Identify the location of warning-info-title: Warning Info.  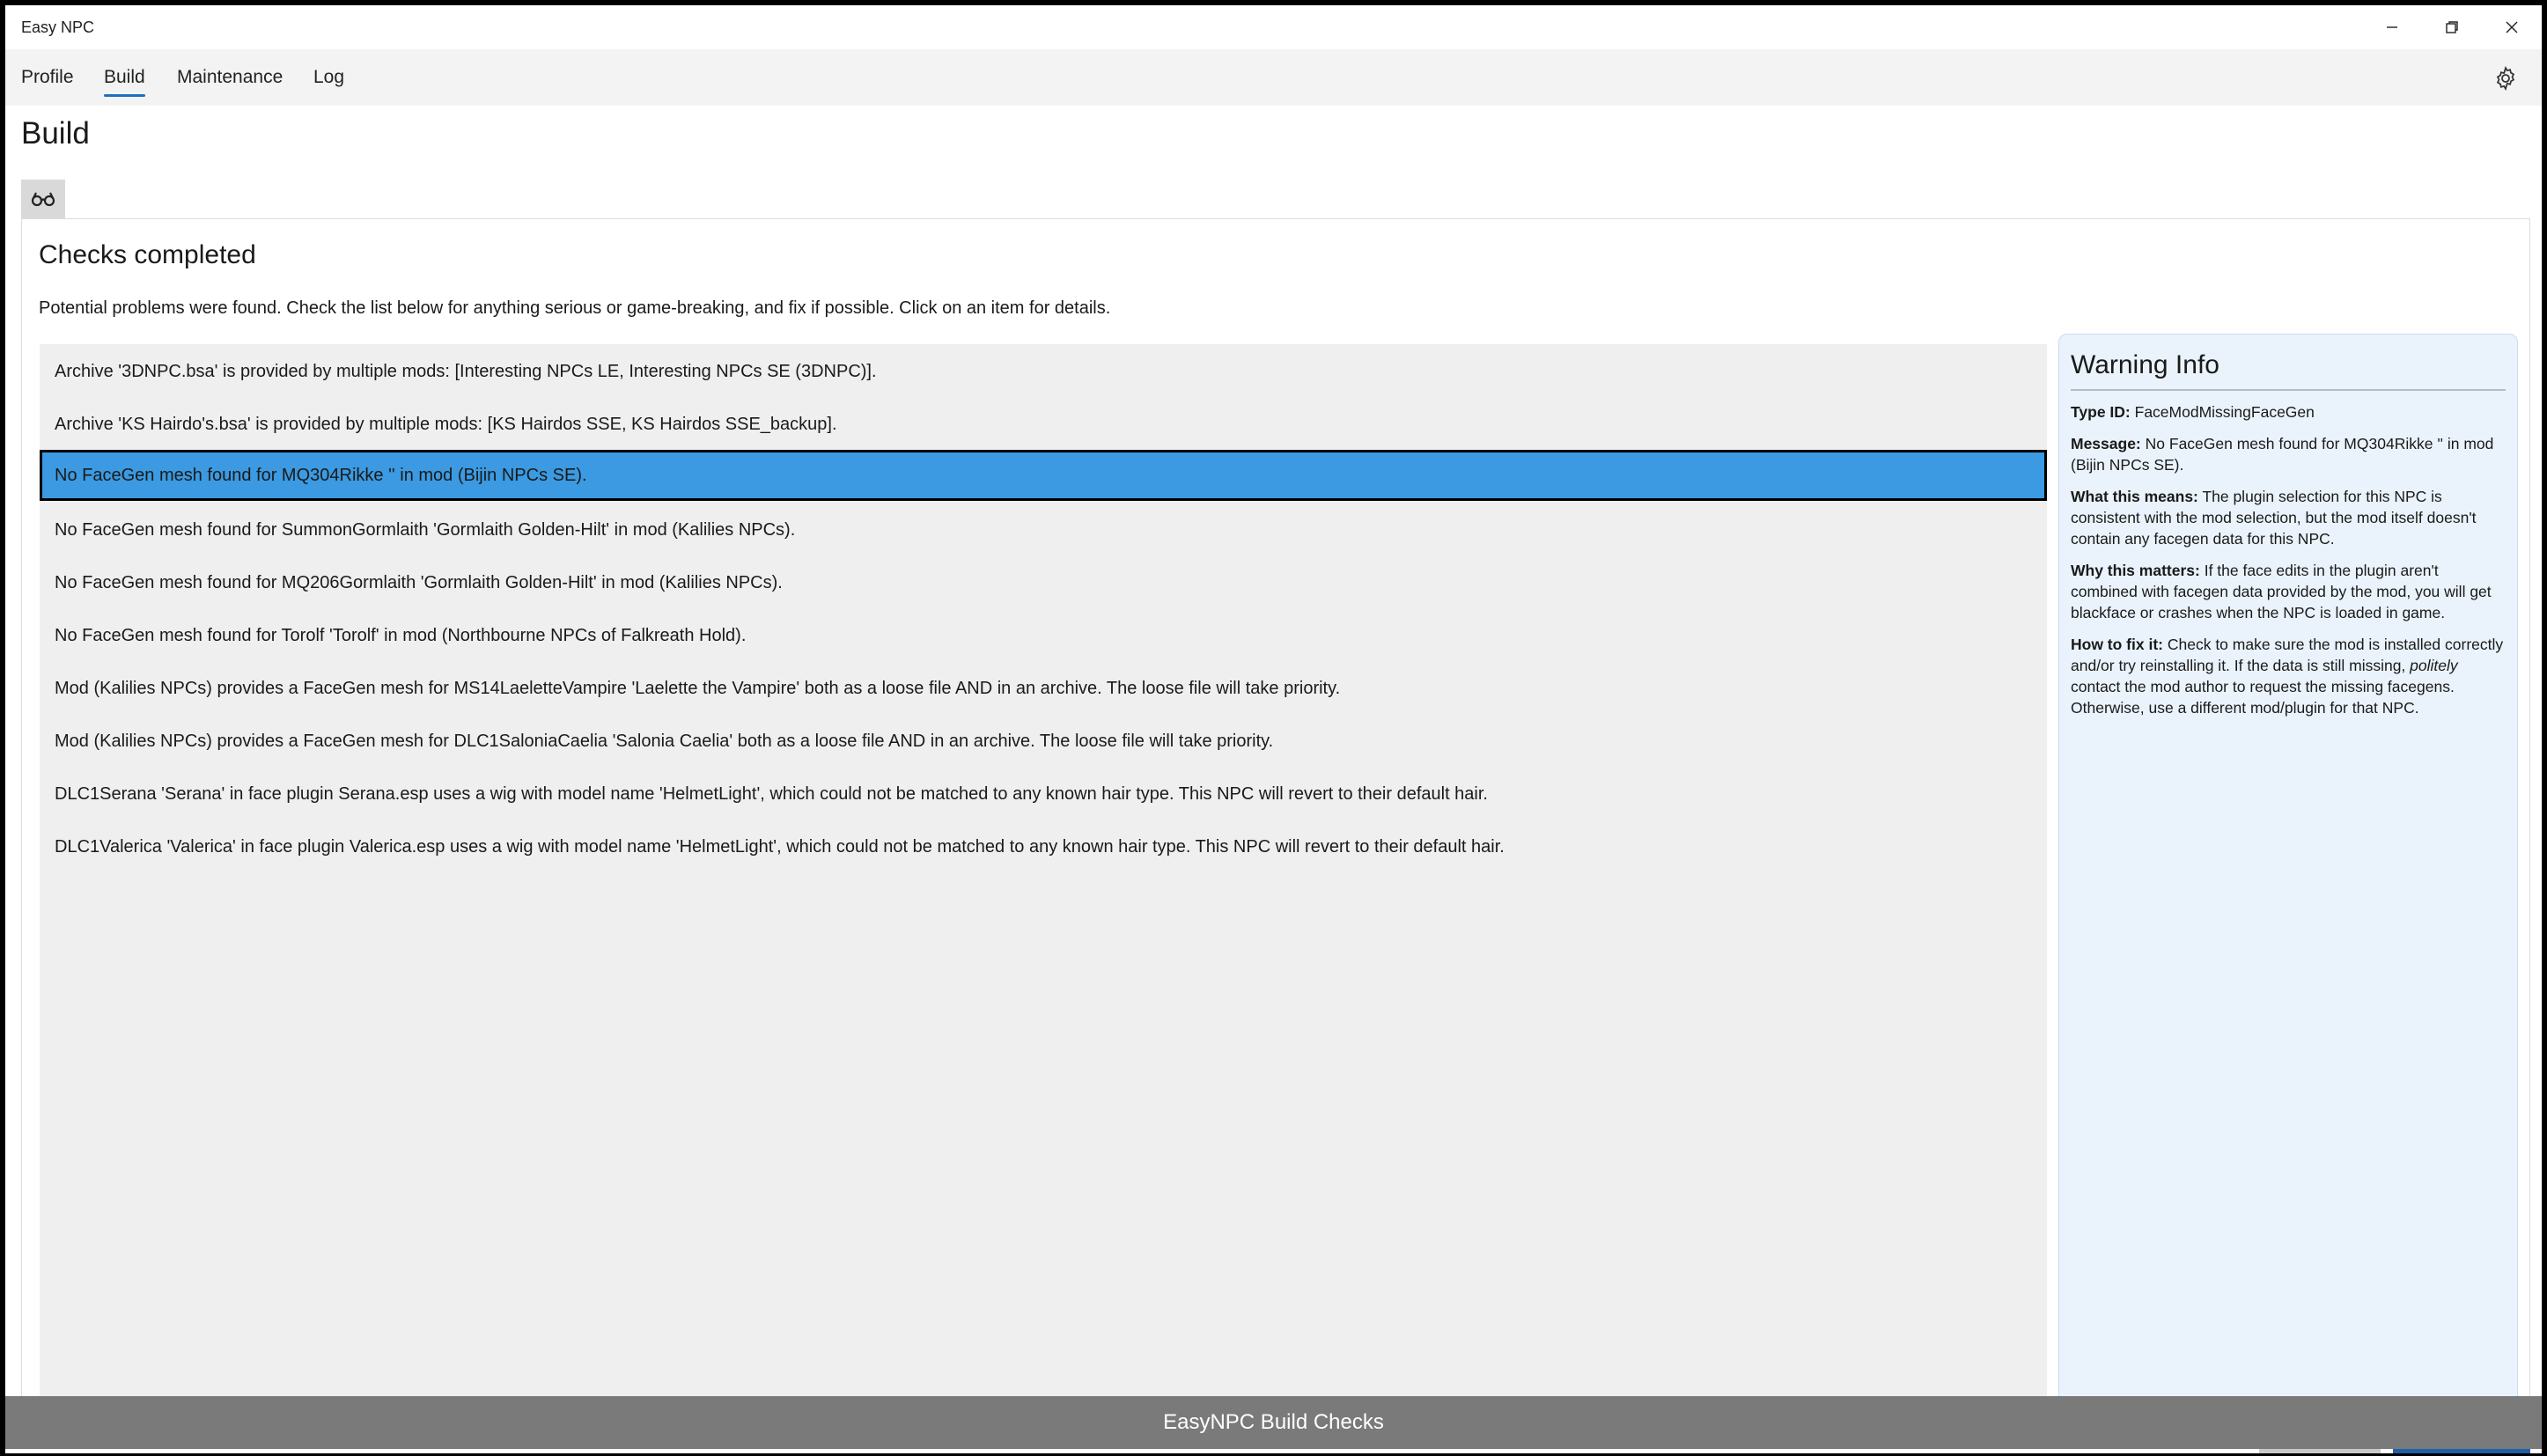
(2288, 370).